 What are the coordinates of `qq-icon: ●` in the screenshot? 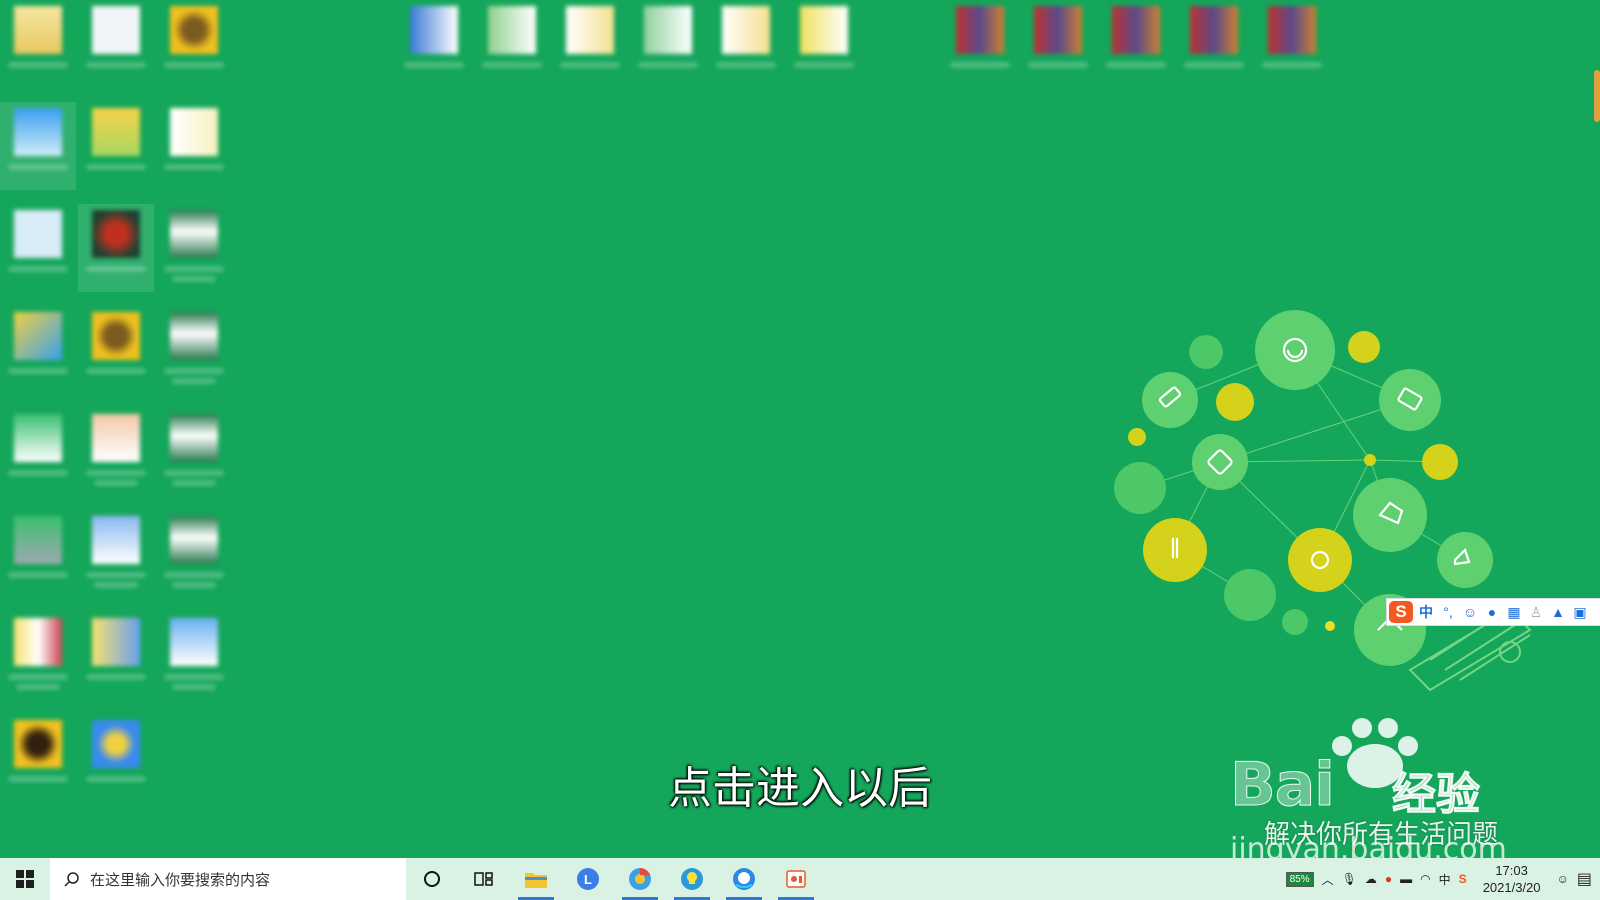 It's located at (1388, 879).